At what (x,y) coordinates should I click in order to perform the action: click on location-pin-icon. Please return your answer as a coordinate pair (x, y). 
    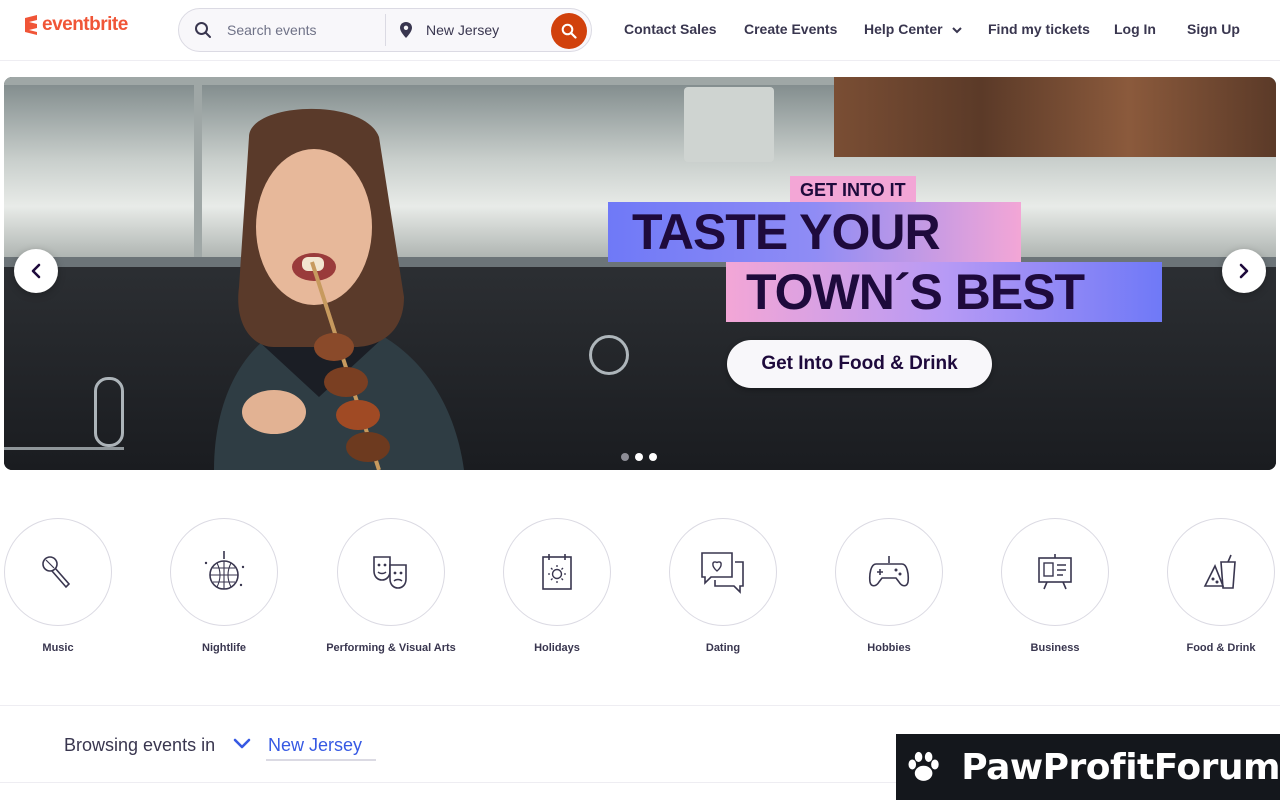
    Looking at the image, I should click on (406, 30).